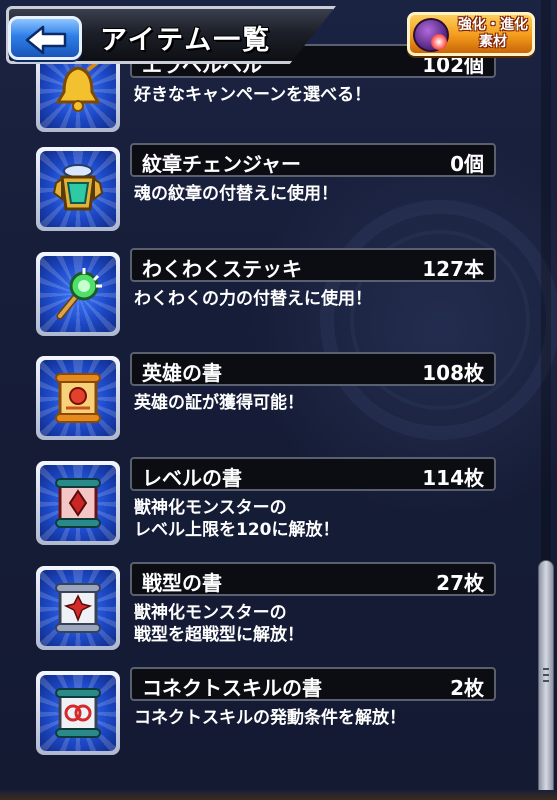  Describe the element at coordinates (278, 35) in the screenshot. I see `header: アイテム一覧 強化・進化 素材` at that location.